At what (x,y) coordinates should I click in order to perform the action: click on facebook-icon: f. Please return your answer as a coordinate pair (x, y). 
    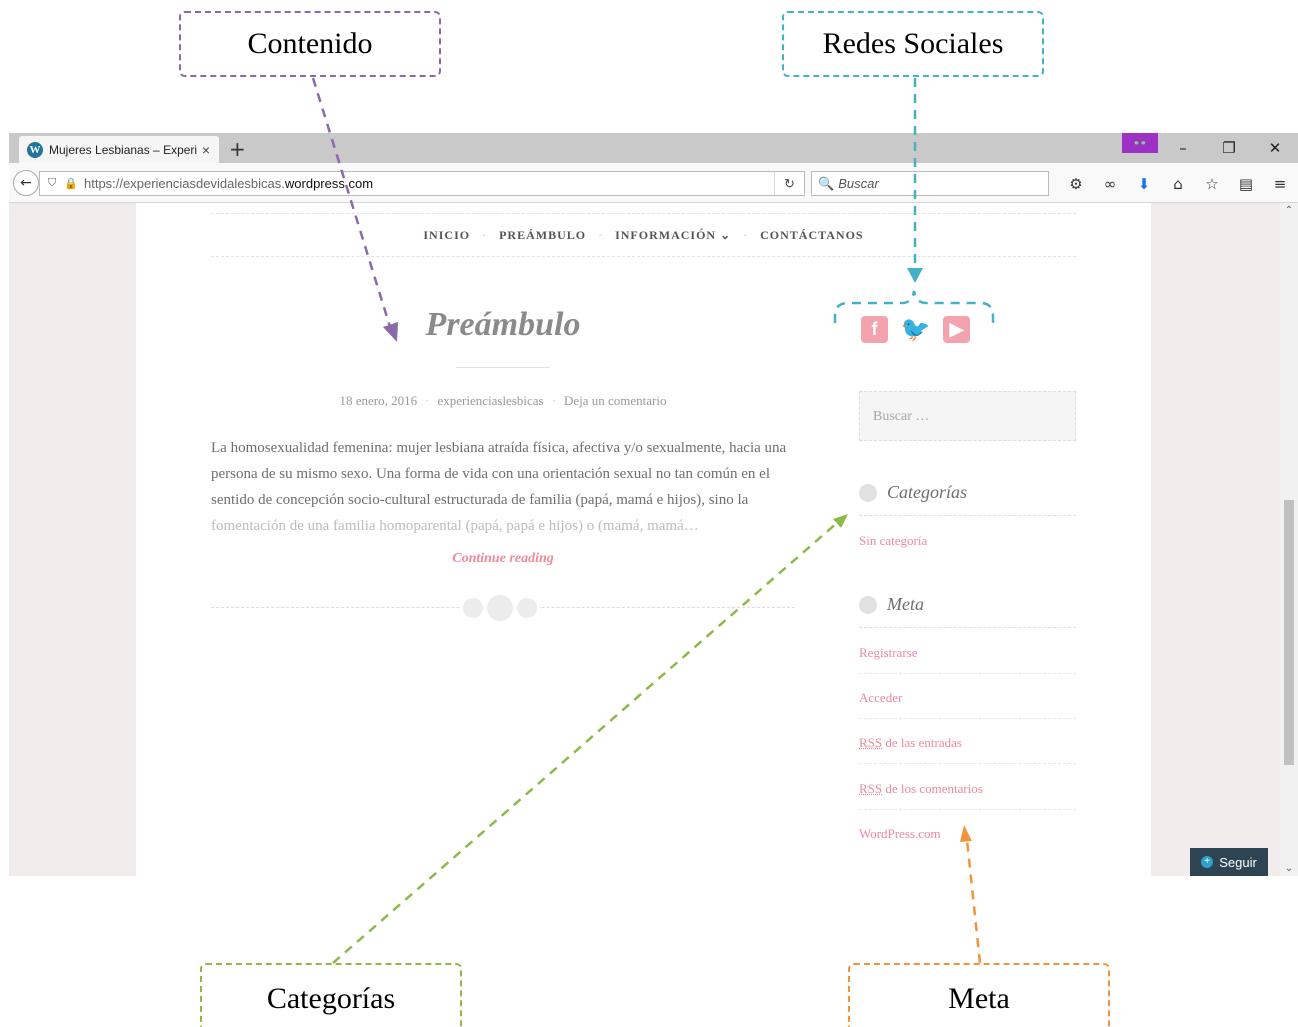
    Looking at the image, I should click on (874, 329).